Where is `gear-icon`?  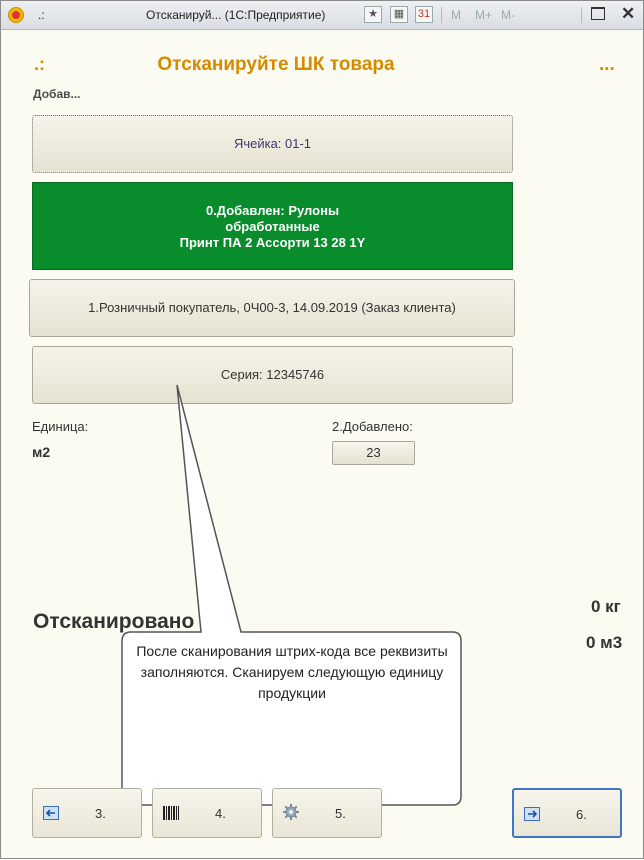 gear-icon is located at coordinates (291, 812).